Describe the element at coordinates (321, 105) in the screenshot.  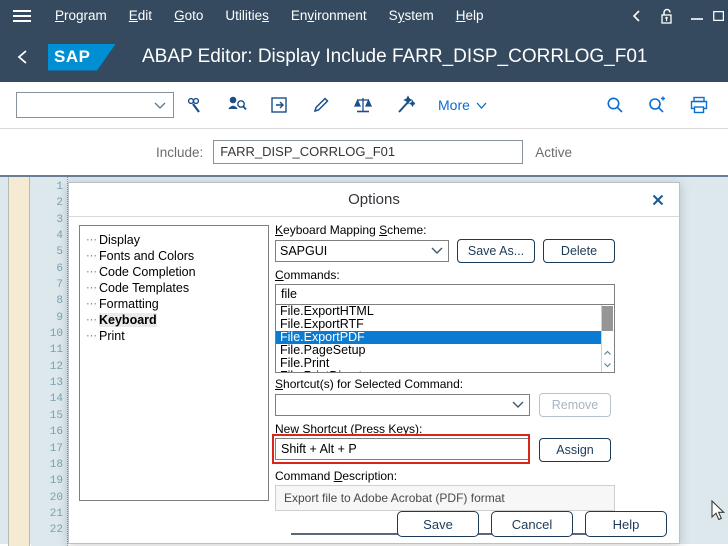
I see `edit-pencil-icon` at that location.